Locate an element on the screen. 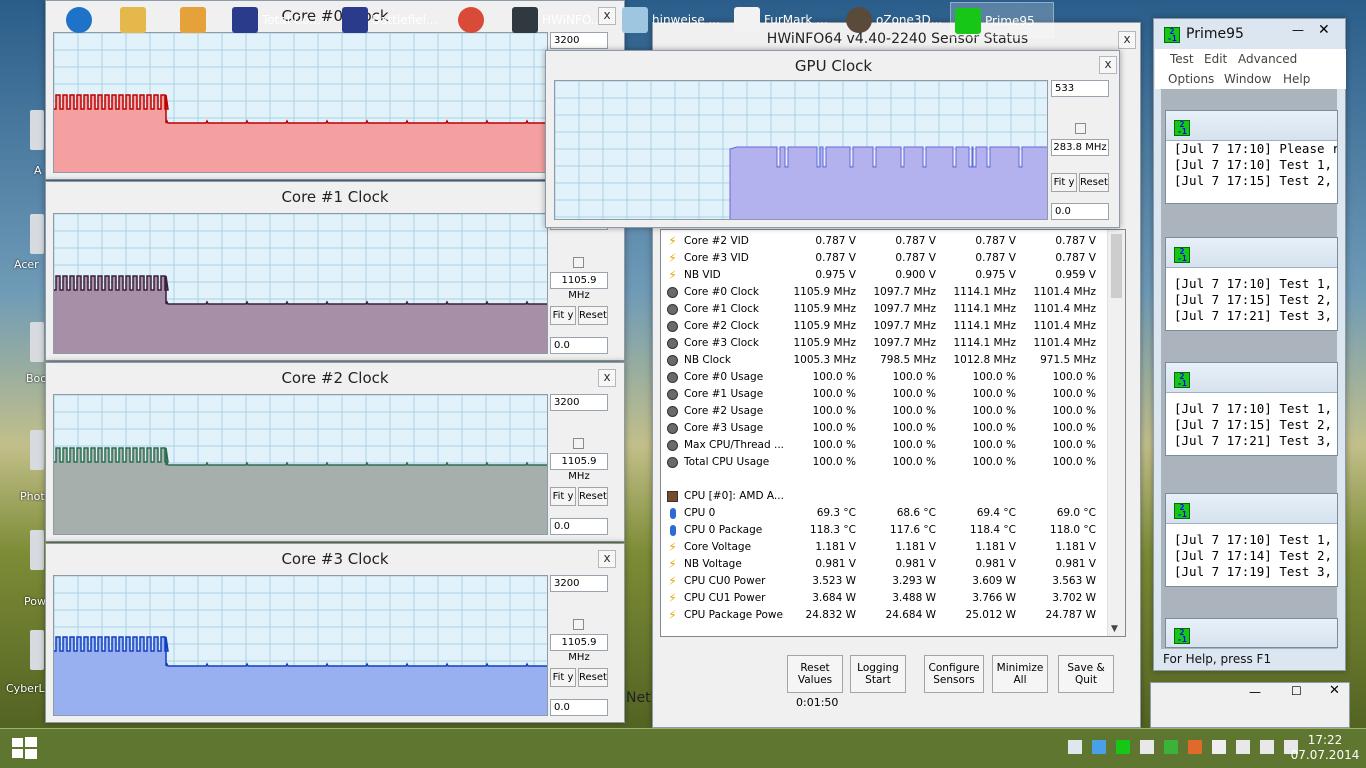 The image size is (1366, 768). desktop-icon: A is located at coordinates (22, 145).